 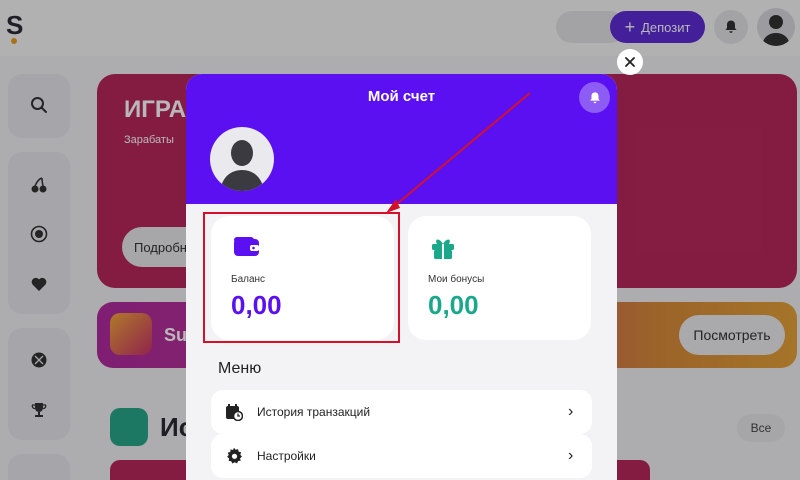 What do you see at coordinates (401, 96) in the screenshot?
I see `modal-title: Мой счет` at bounding box center [401, 96].